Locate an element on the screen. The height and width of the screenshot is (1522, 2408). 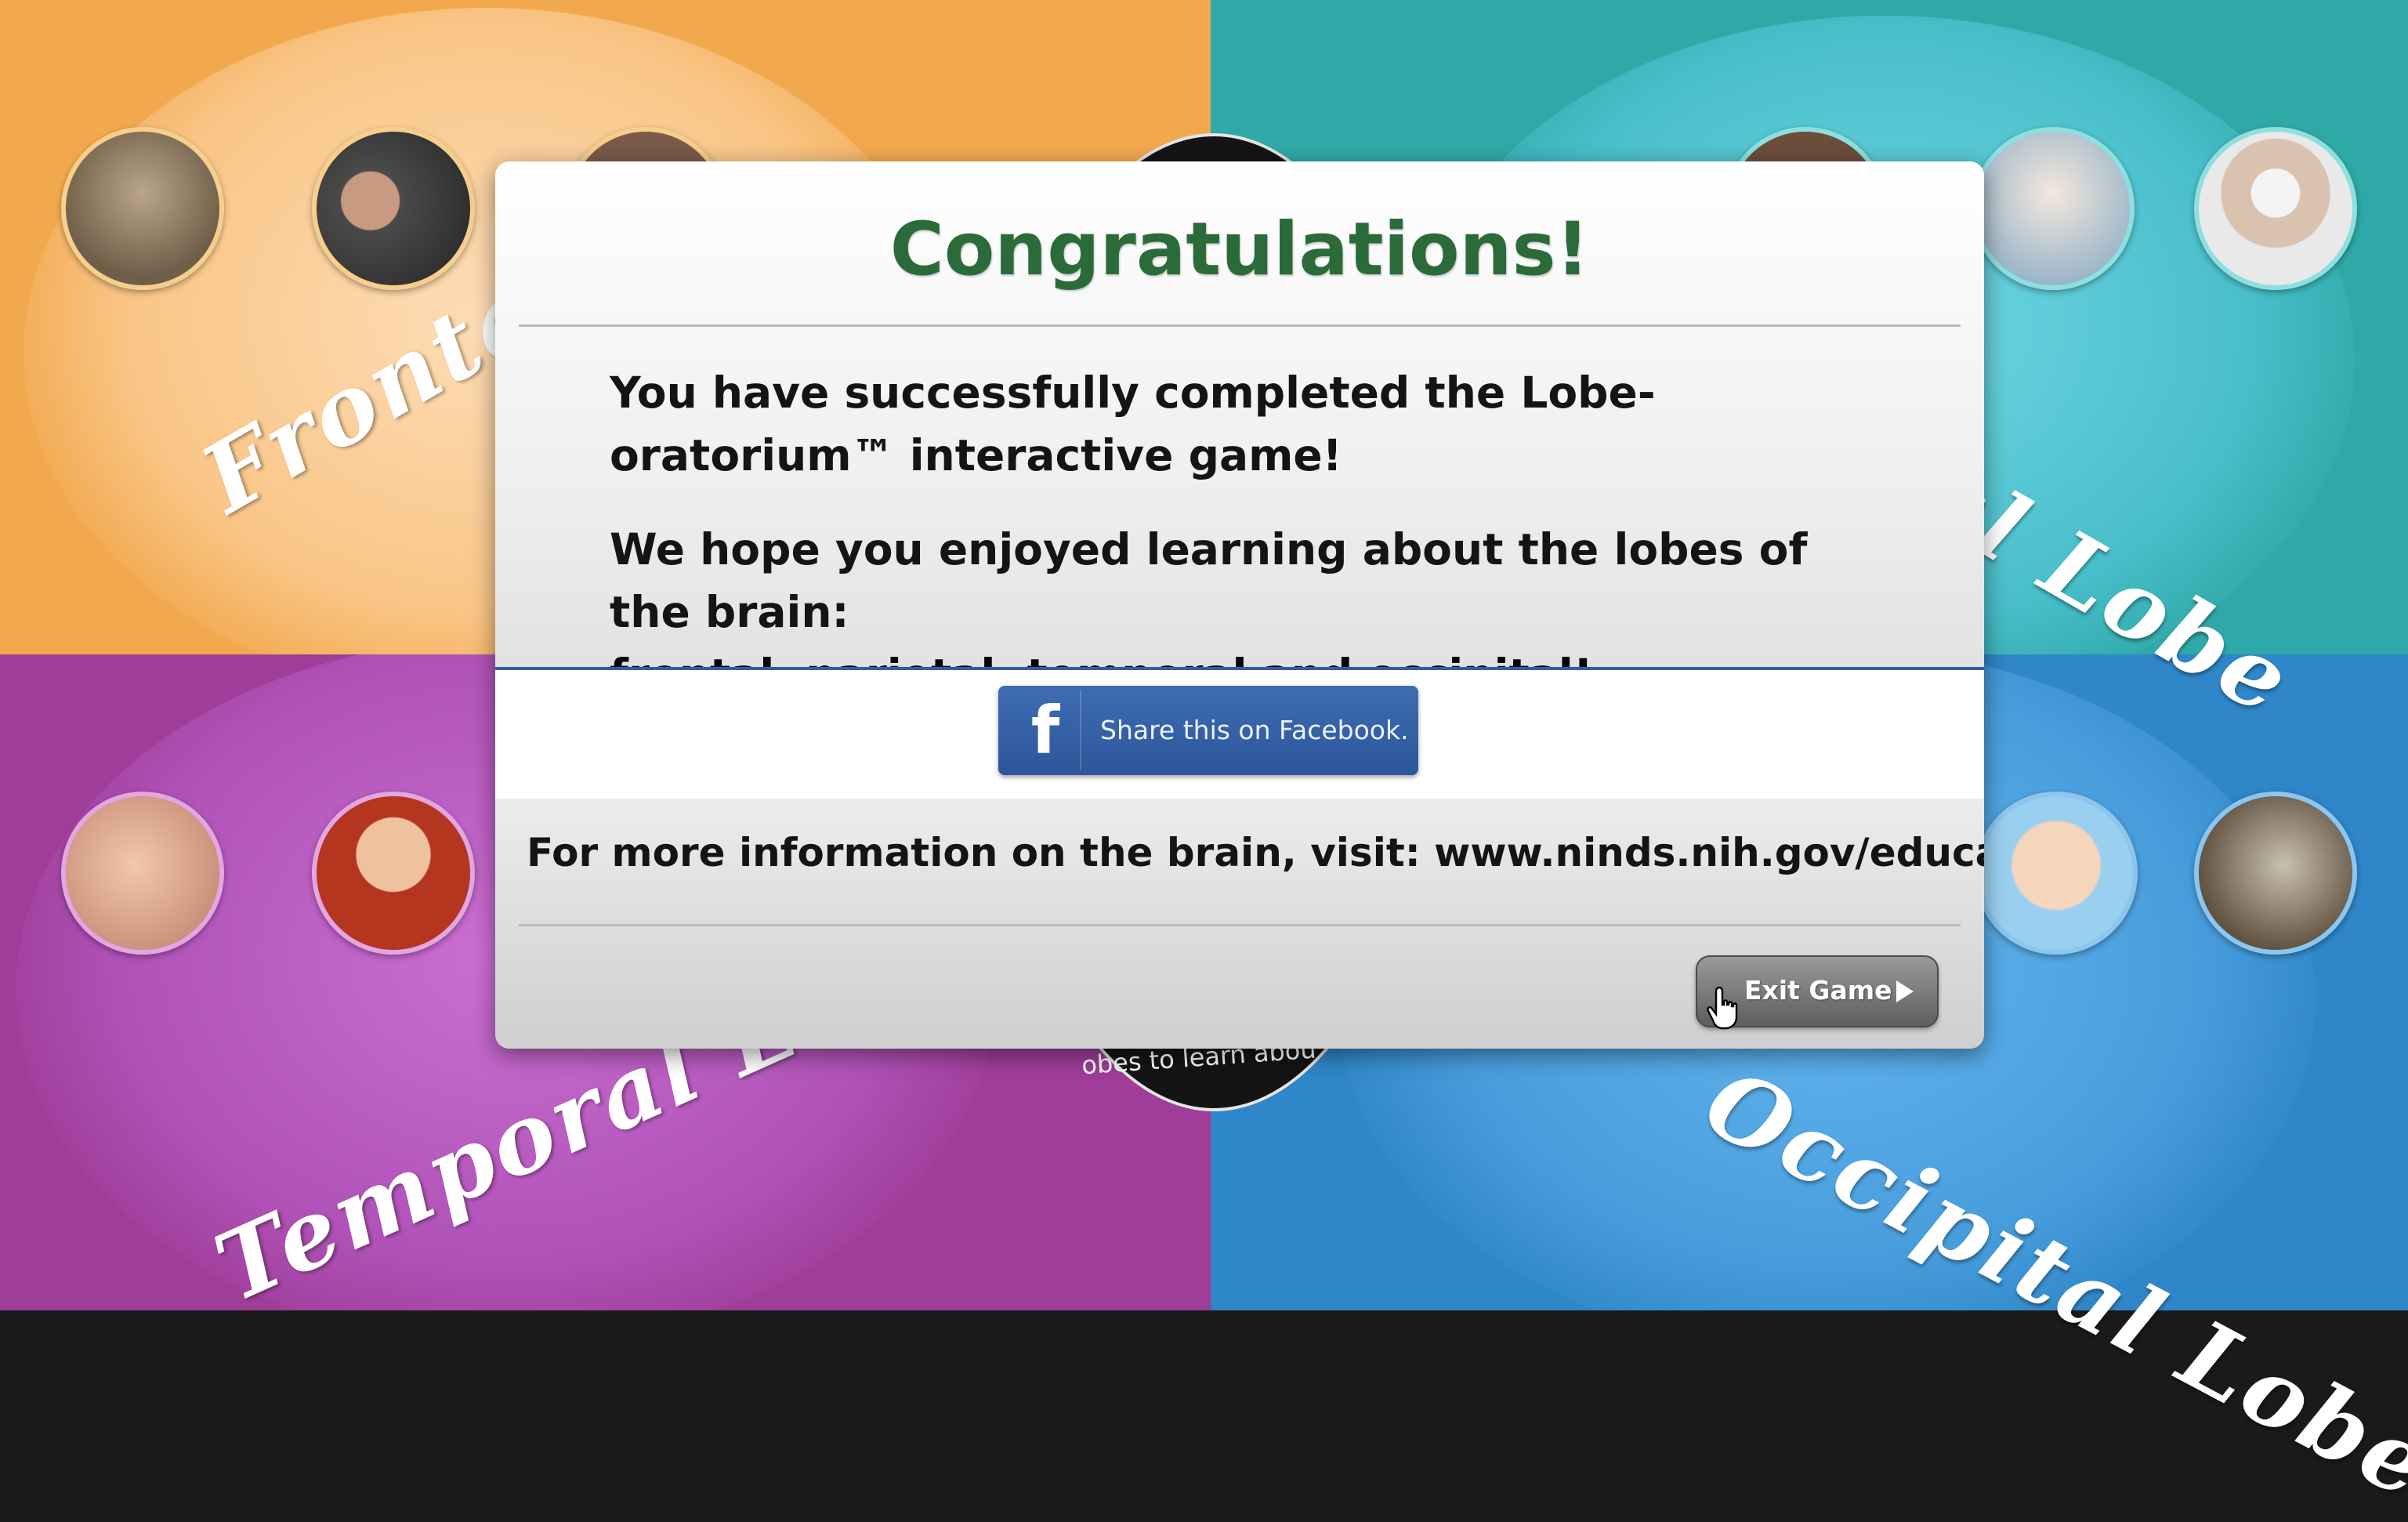
photo-hand-on-gravel is located at coordinates (142, 209).